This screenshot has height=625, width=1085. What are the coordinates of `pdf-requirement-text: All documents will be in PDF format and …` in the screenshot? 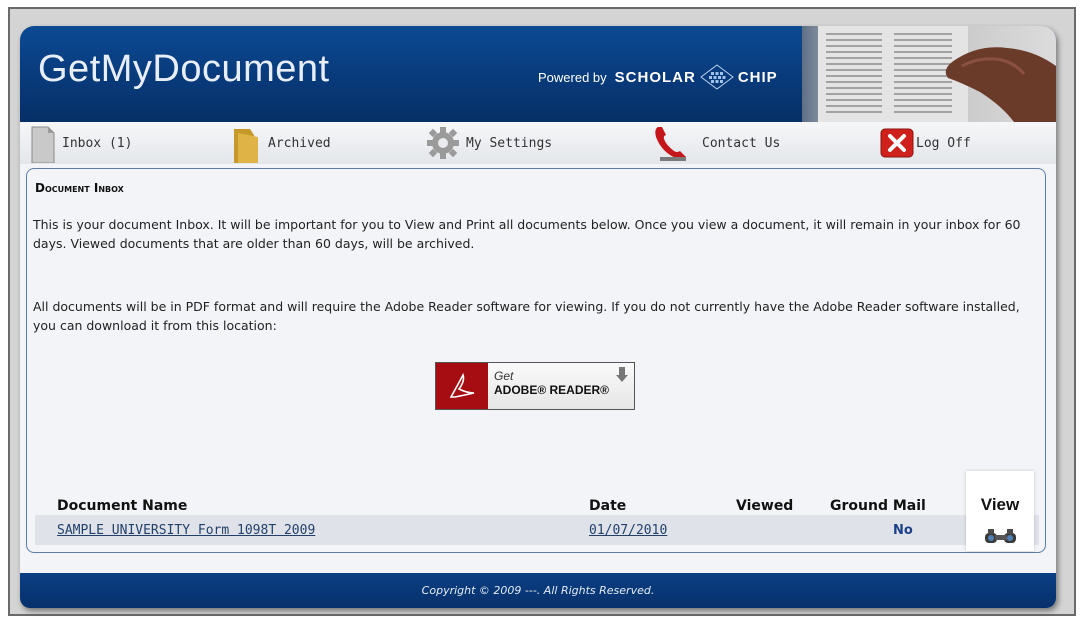 It's located at (526, 316).